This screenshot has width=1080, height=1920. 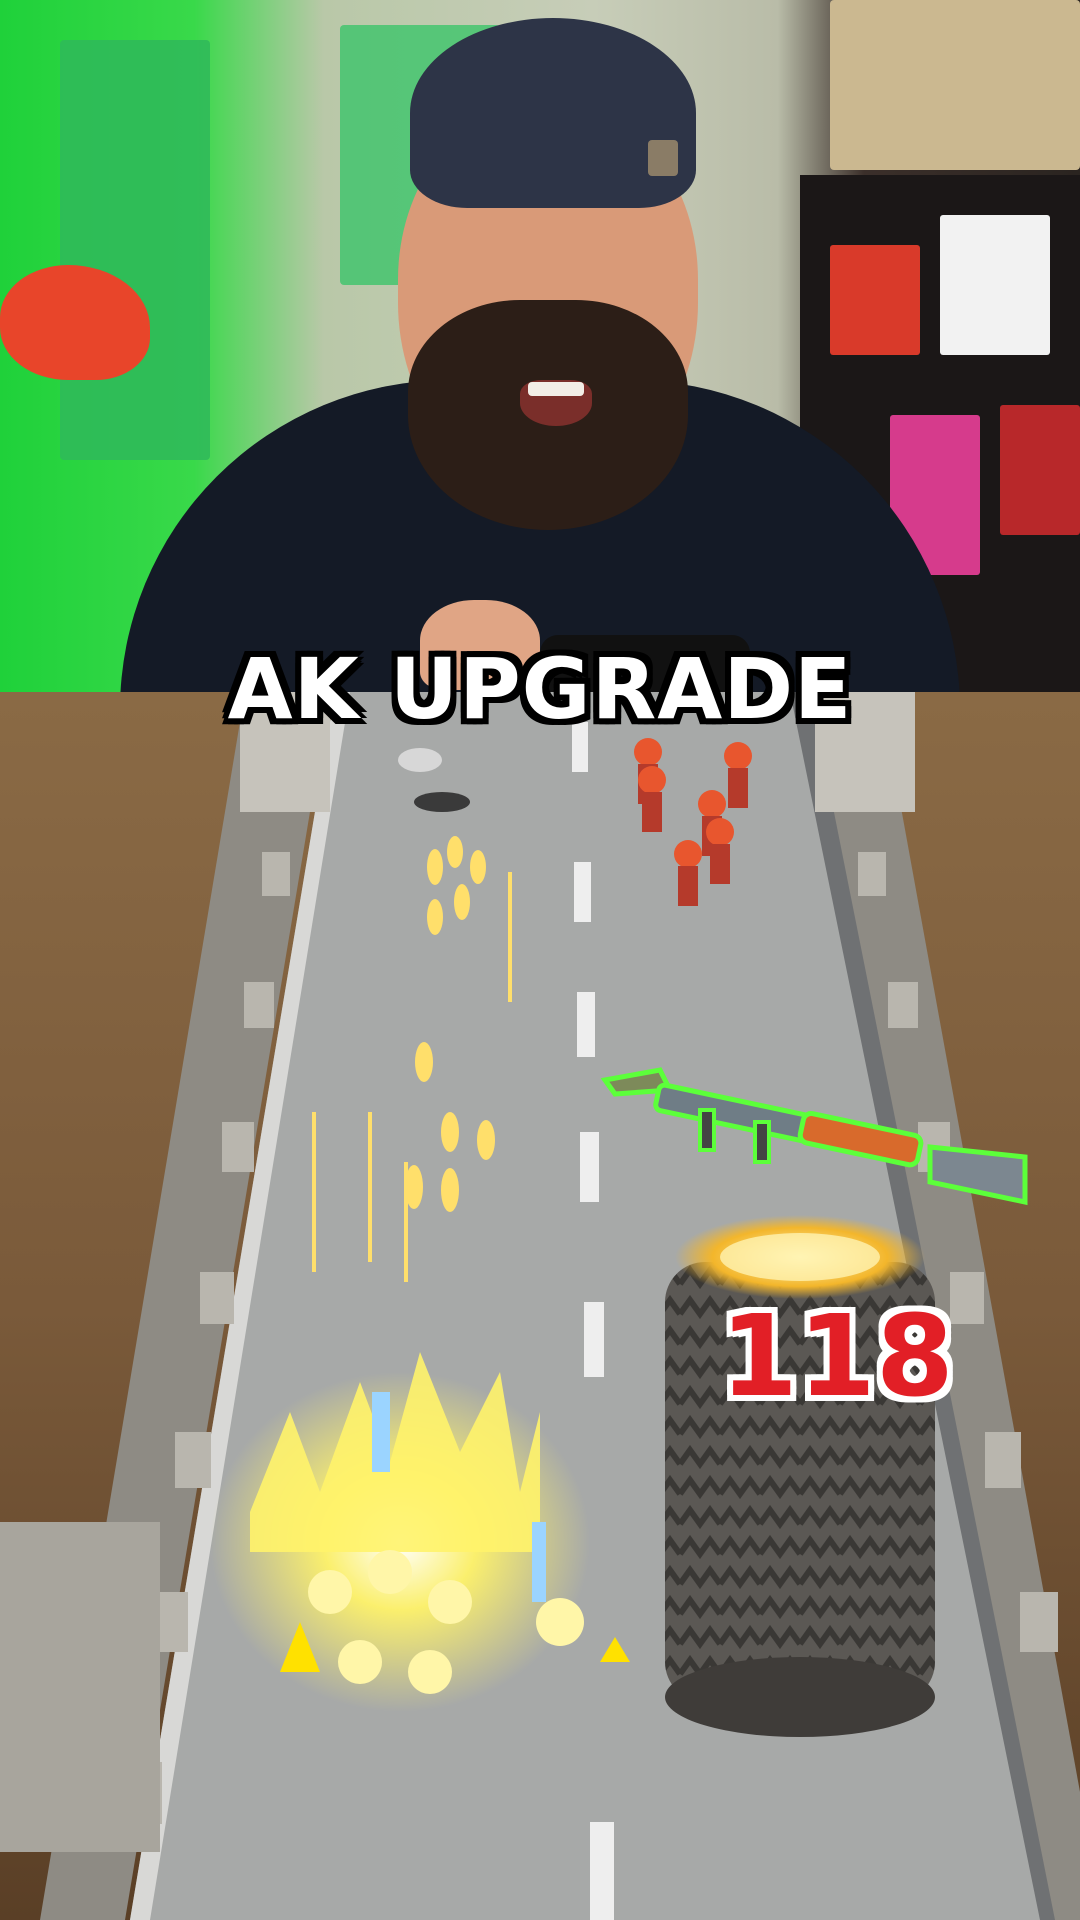 What do you see at coordinates (540, 689) in the screenshot?
I see `video-caption: AK UPGRADE` at bounding box center [540, 689].